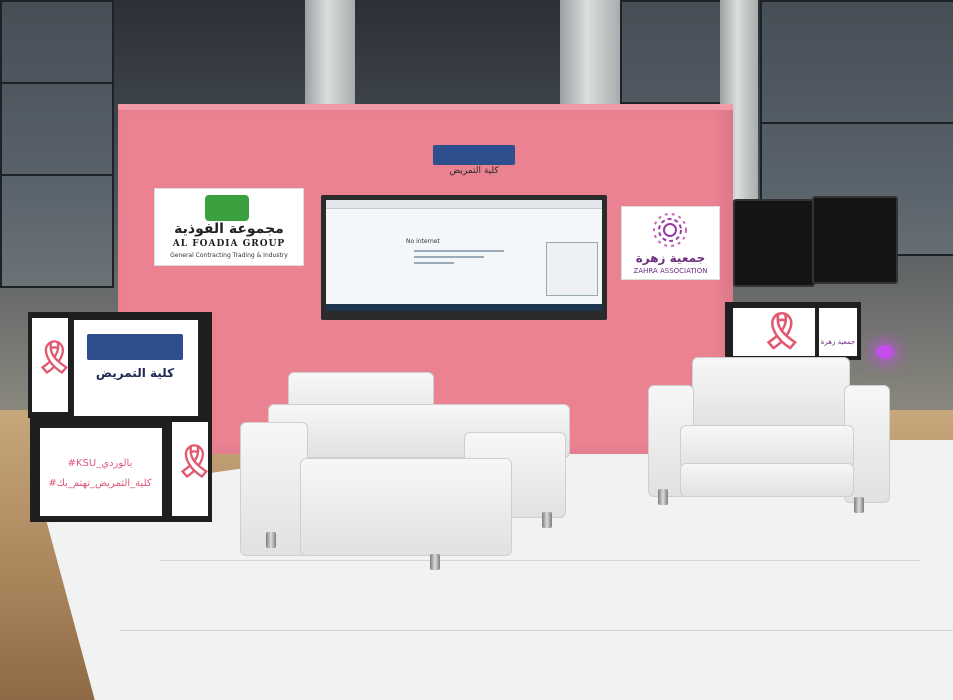  I want to click on zahra-association-sign: جمعية زهرة ZAHRA ASSOCIATION, so click(670, 243).